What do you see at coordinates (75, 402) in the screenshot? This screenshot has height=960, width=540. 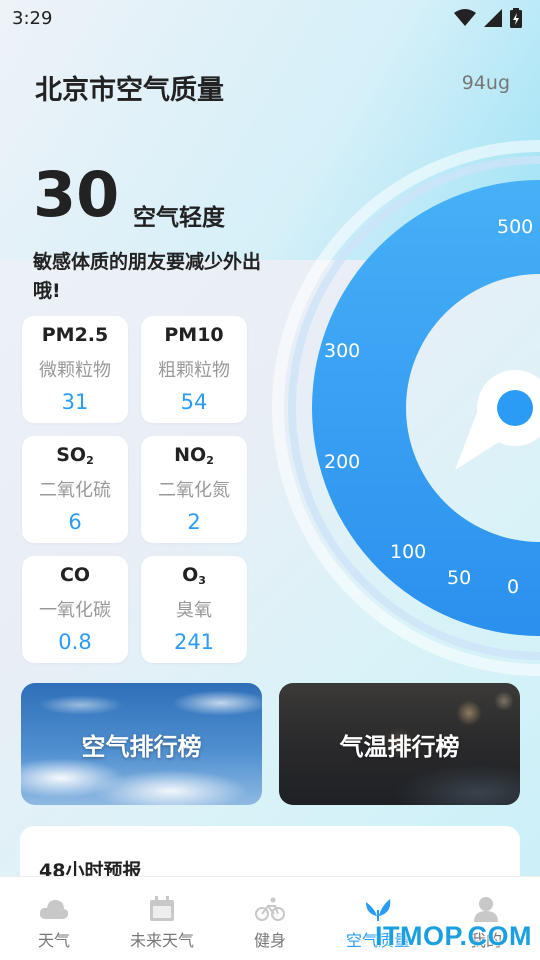 I see `pollutant-value: 31` at bounding box center [75, 402].